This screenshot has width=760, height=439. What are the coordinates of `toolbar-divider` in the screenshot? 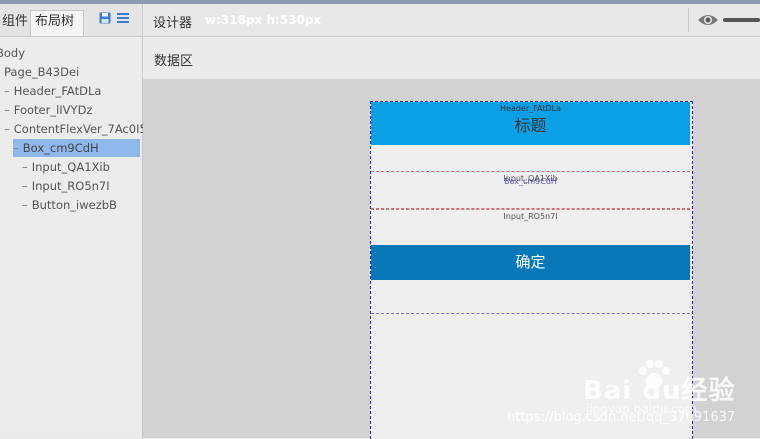 It's located at (688, 20).